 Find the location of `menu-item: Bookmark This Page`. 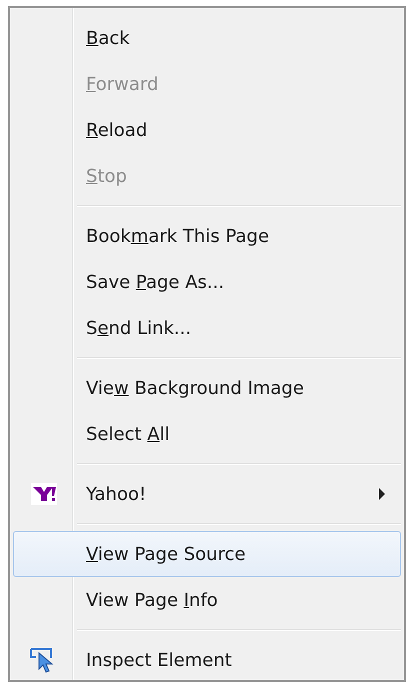

menu-item: Bookmark This Page is located at coordinates (207, 236).